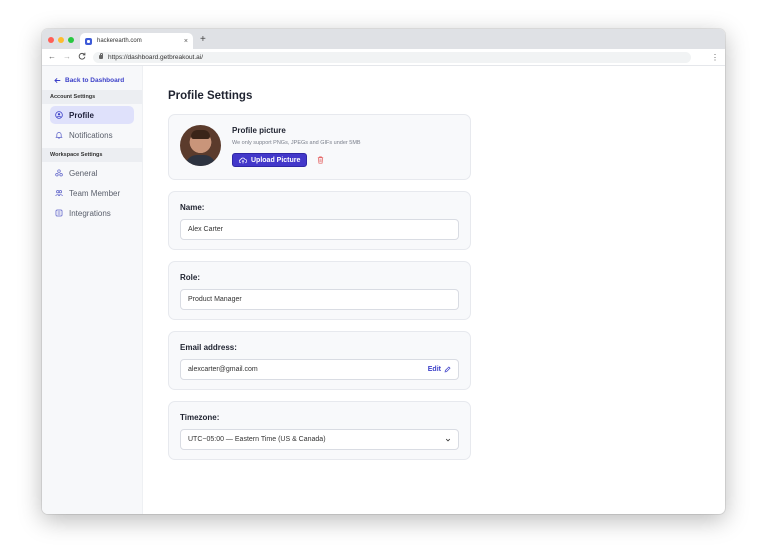  I want to click on page-title: Profile Settings, so click(210, 96).